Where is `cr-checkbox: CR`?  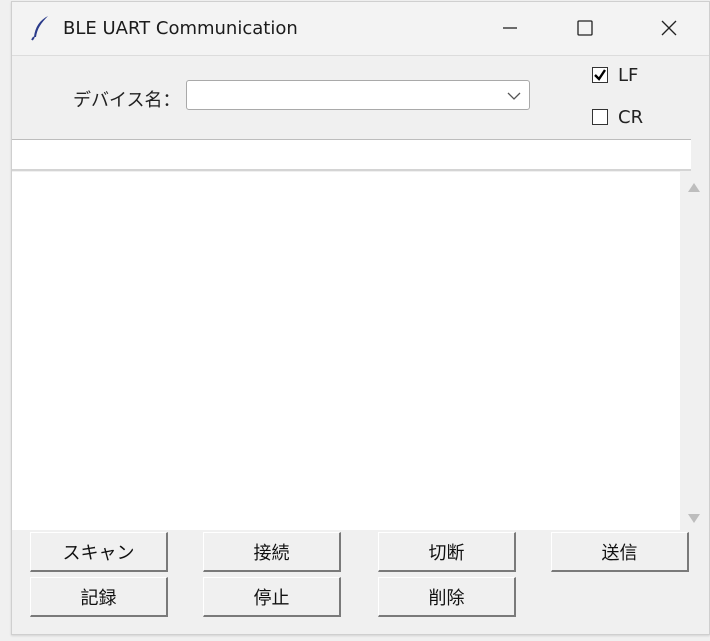
cr-checkbox: CR is located at coordinates (617, 117).